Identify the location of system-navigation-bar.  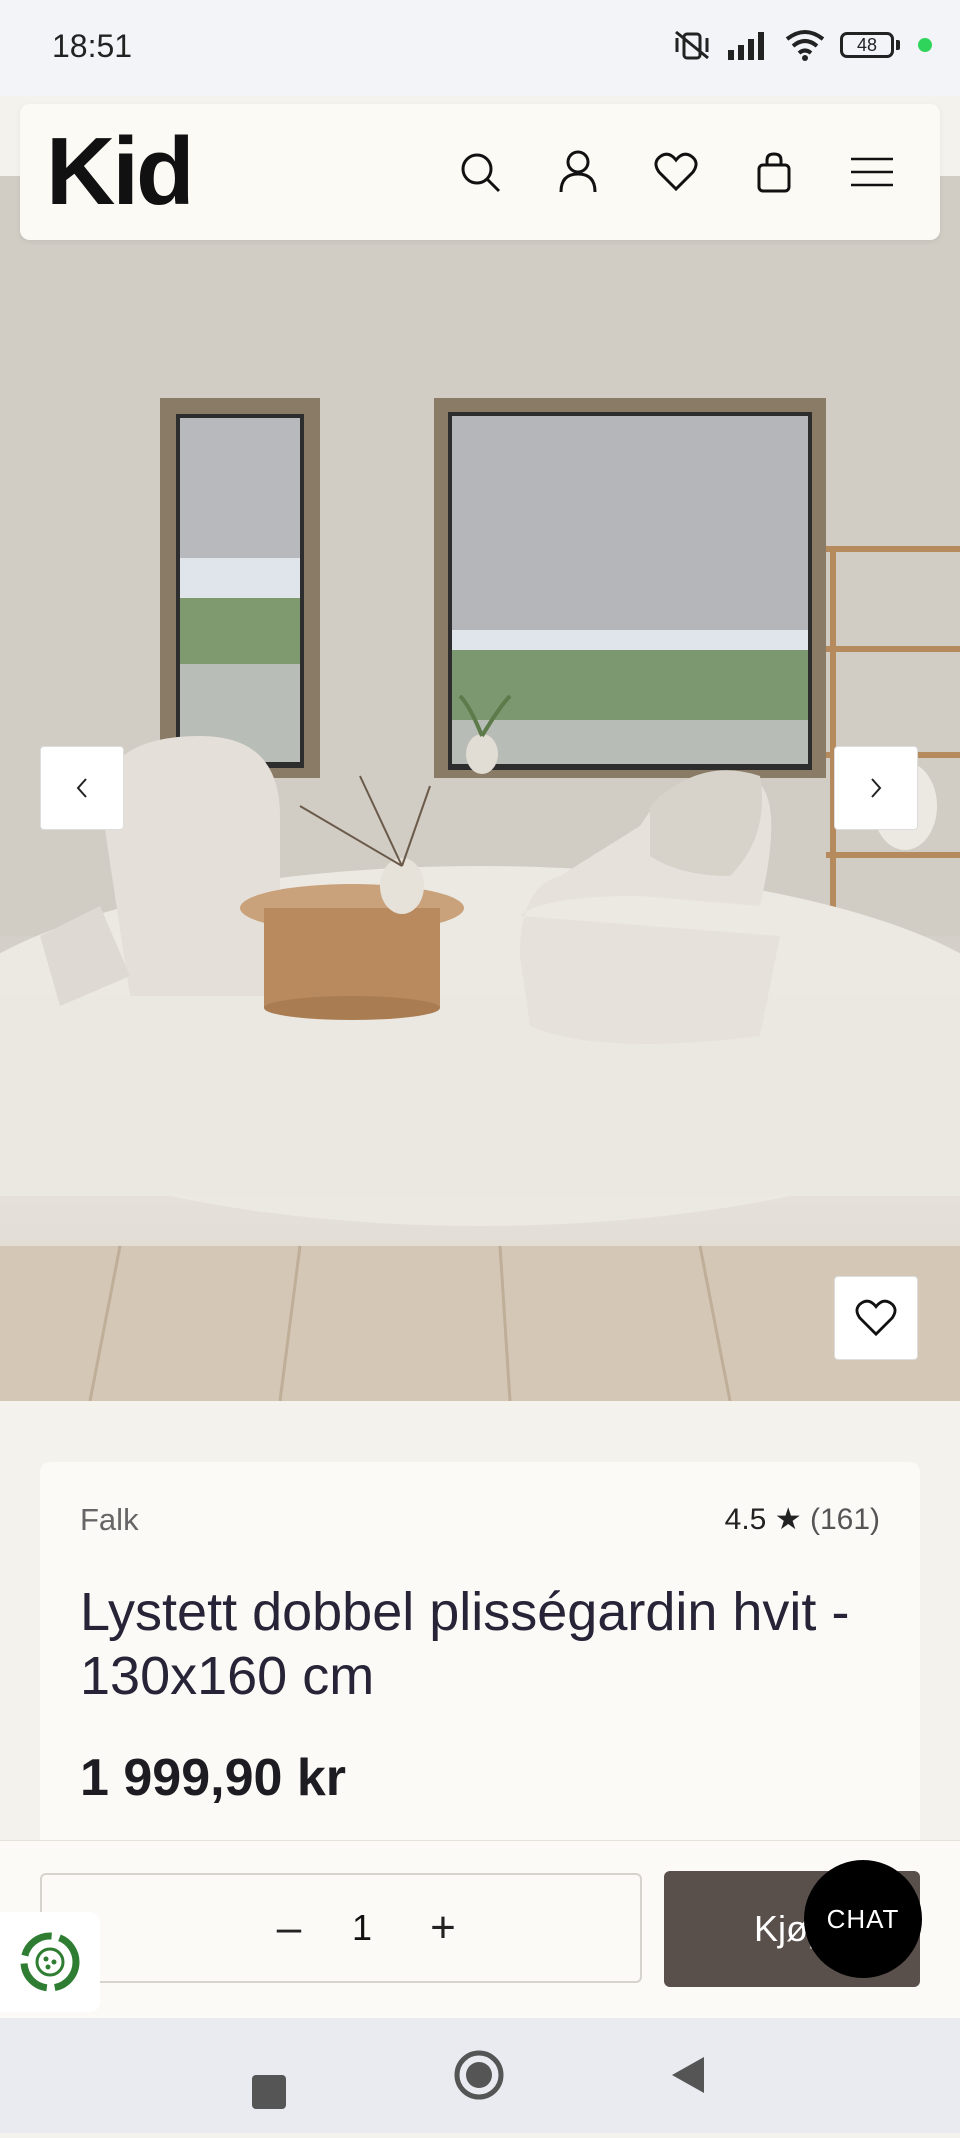
(480, 2075).